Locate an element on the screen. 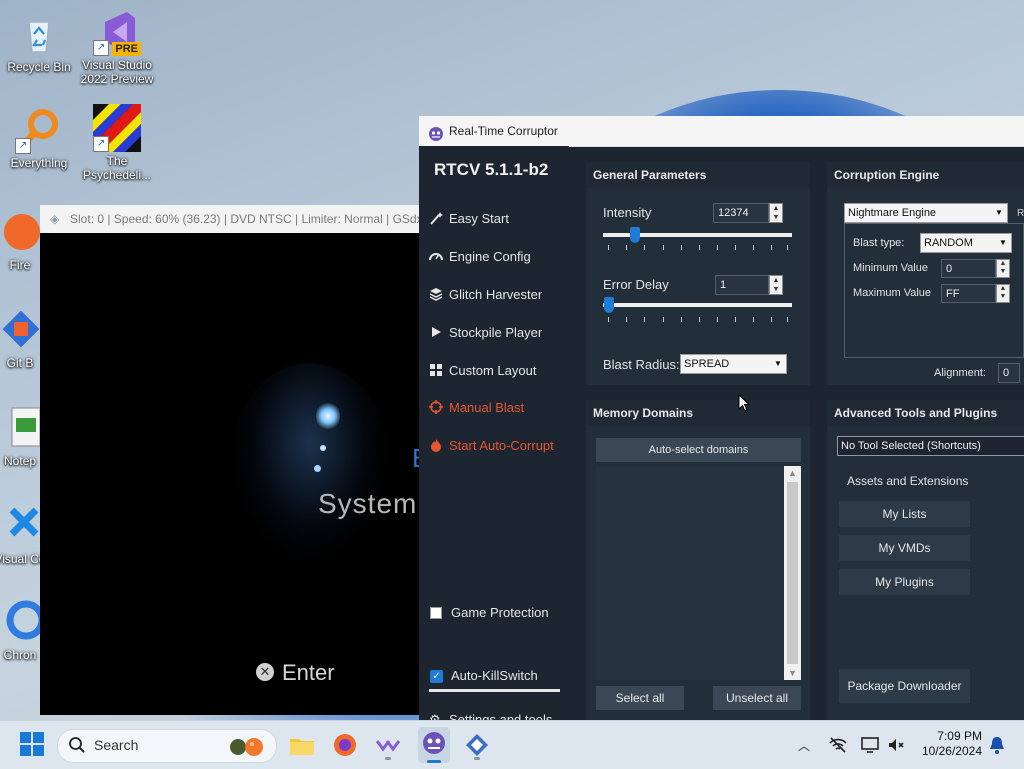  nav-custom-layout: Custom Layout is located at coordinates (482, 371).